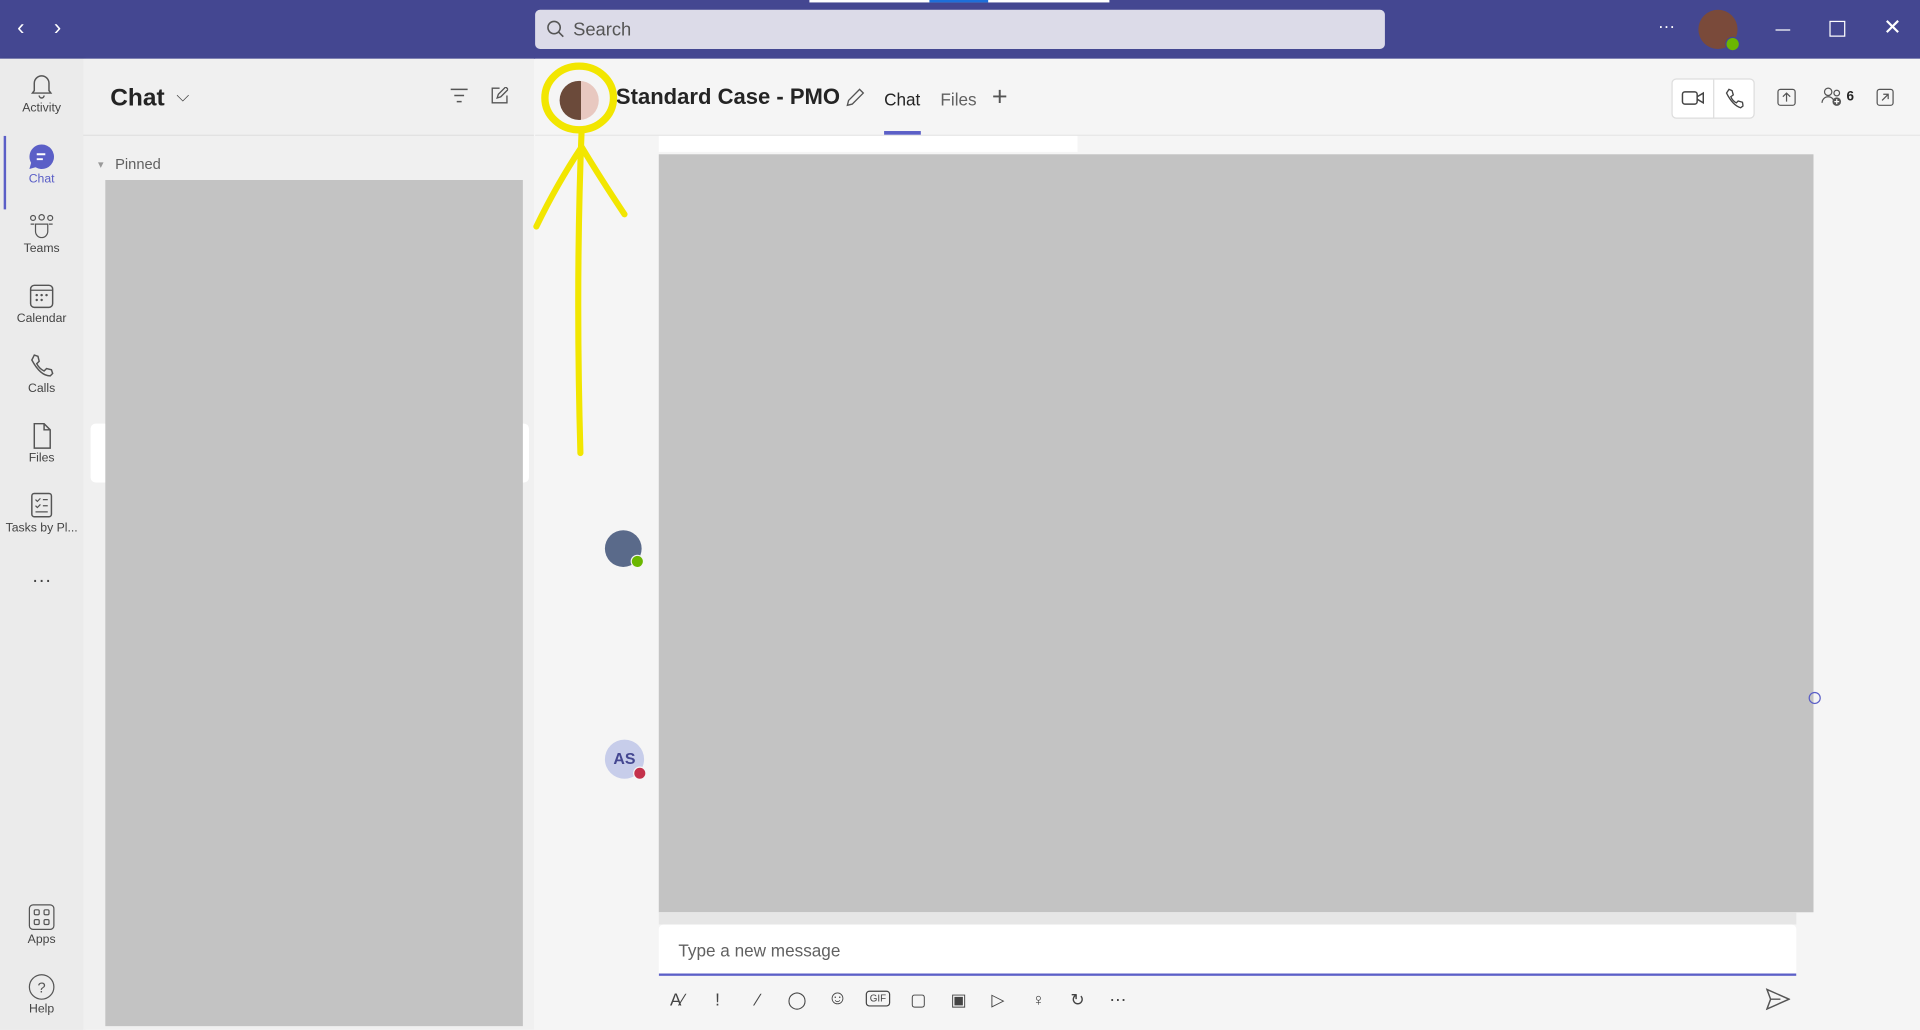  Describe the element at coordinates (1778, 999) in the screenshot. I see `send-icon` at that location.